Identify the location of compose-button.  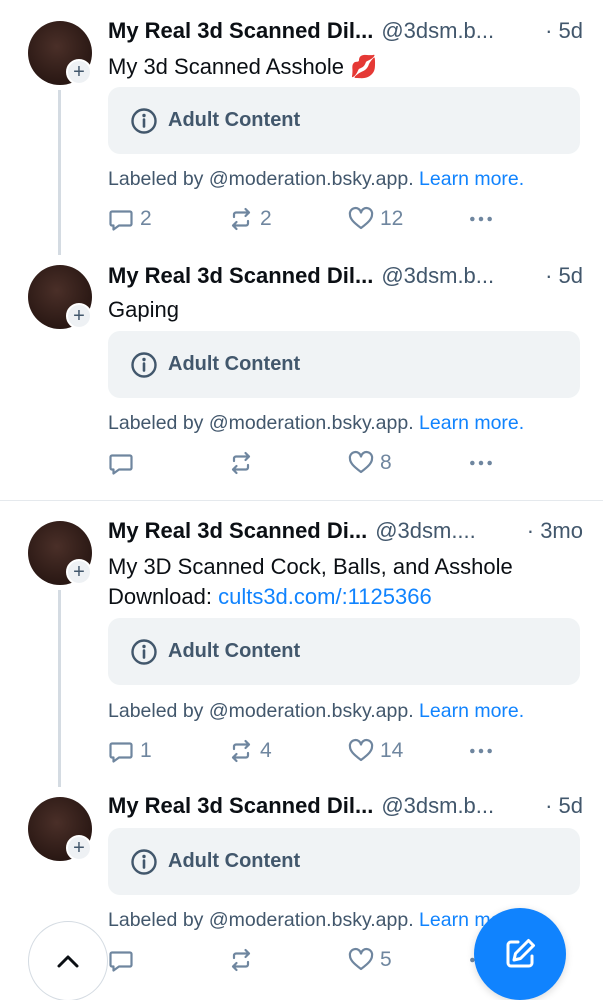
(520, 954).